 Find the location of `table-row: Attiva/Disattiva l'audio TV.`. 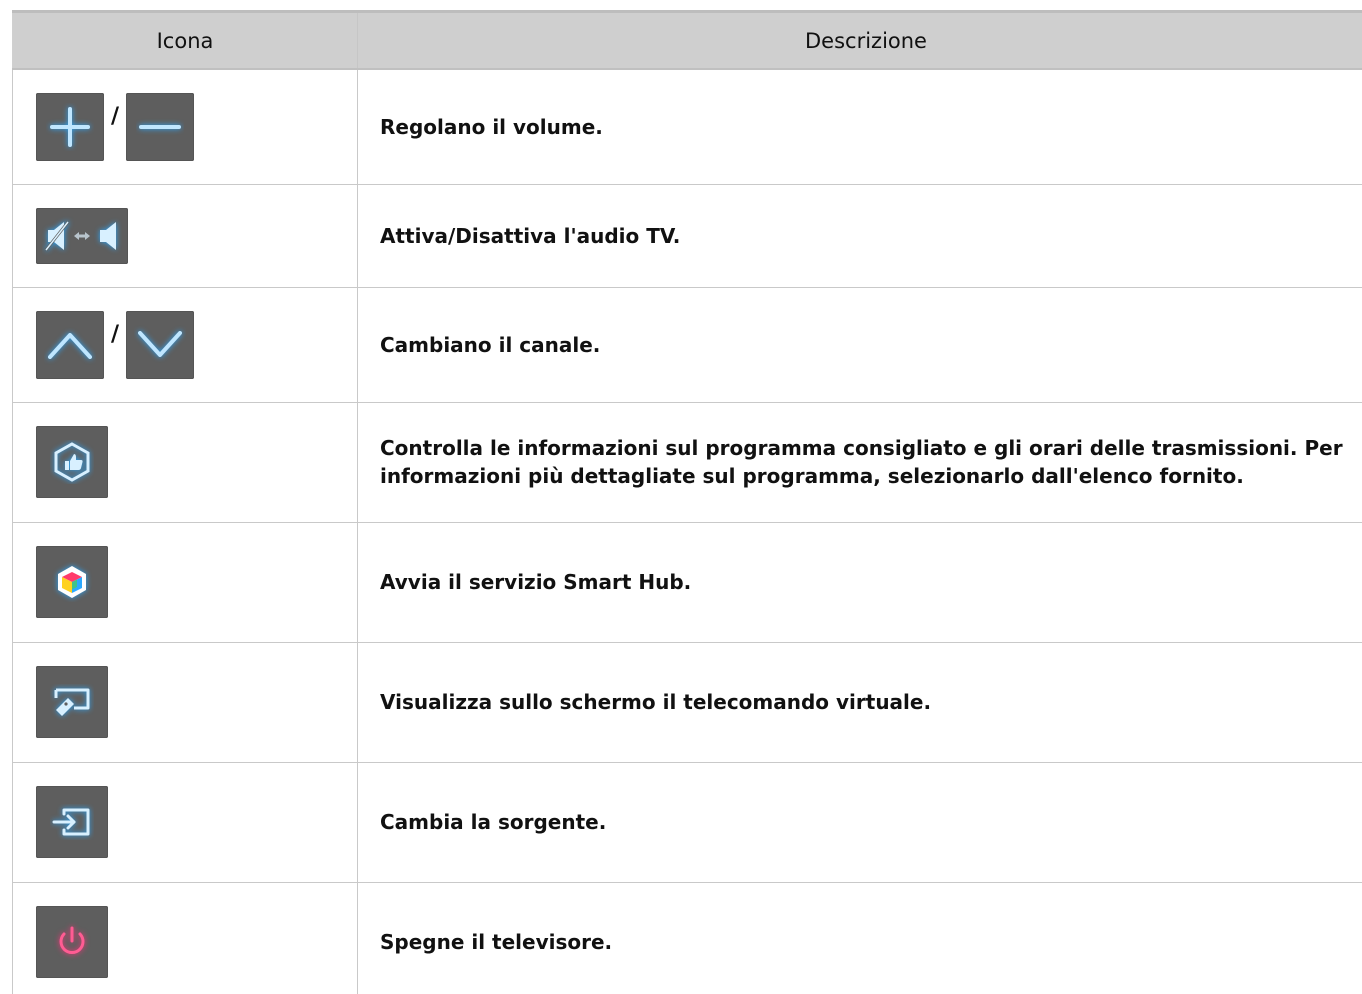

table-row: Attiva/Disattiva l'audio TV. is located at coordinates (687, 236).